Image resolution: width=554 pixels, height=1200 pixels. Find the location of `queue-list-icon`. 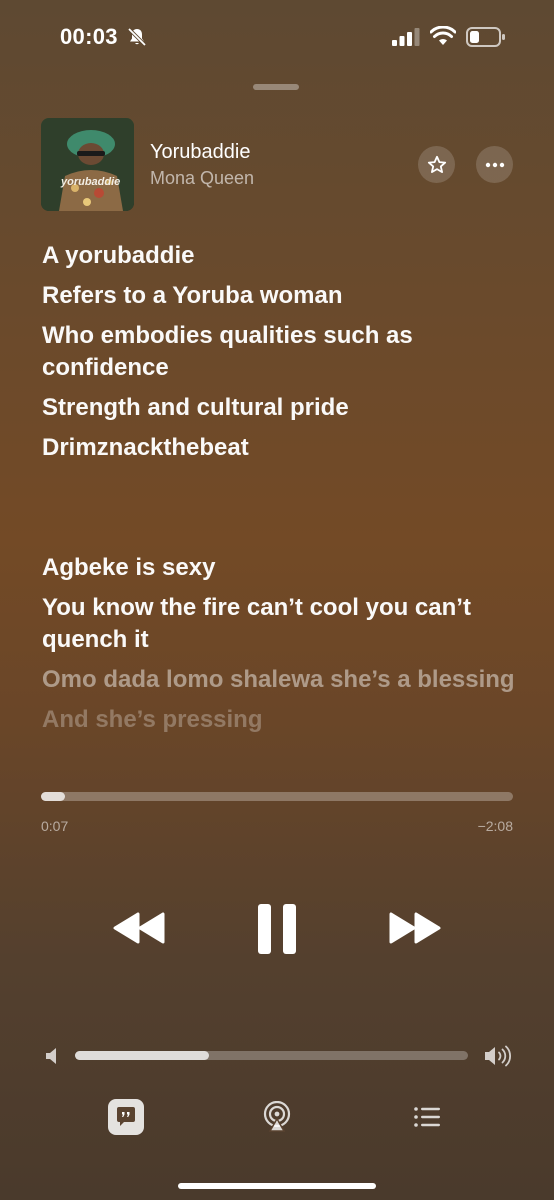

queue-list-icon is located at coordinates (427, 1117).